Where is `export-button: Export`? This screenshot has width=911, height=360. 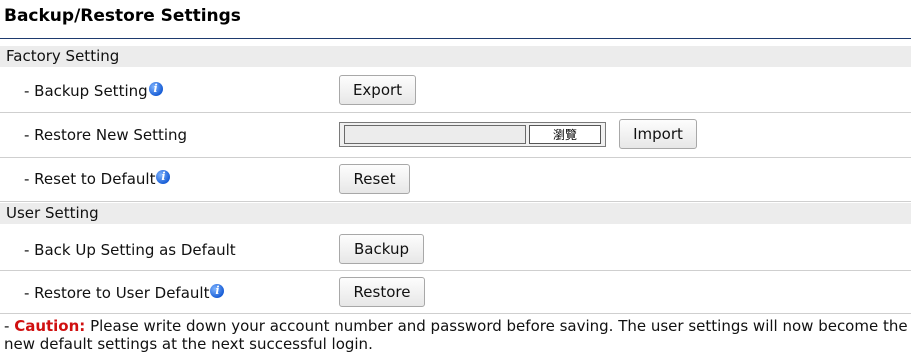 export-button: Export is located at coordinates (377, 90).